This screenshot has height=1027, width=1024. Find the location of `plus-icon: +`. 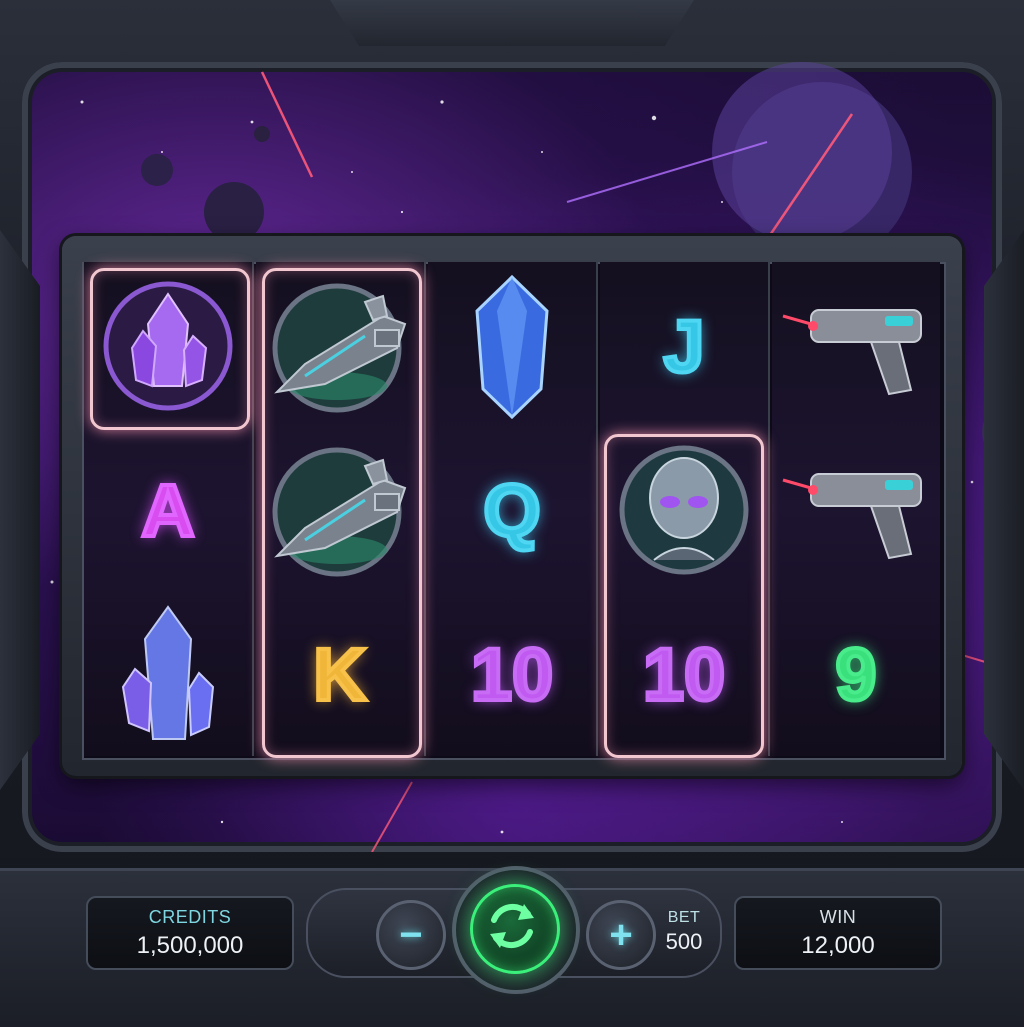

plus-icon: + is located at coordinates (621, 934).